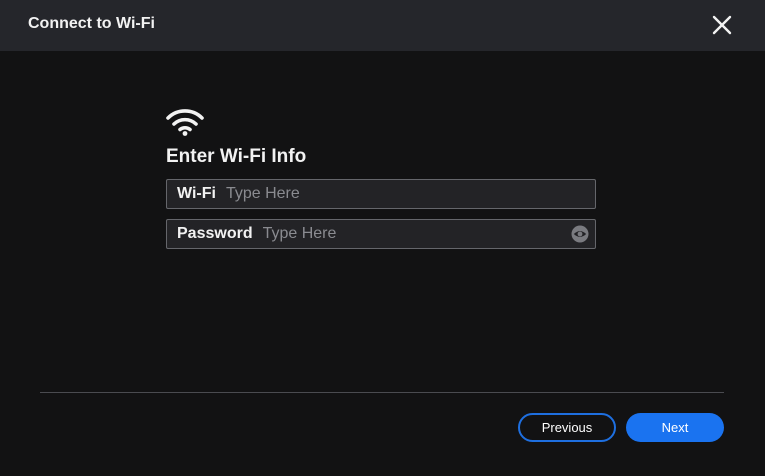  I want to click on wifi-field-label: Wi-Fi, so click(196, 193).